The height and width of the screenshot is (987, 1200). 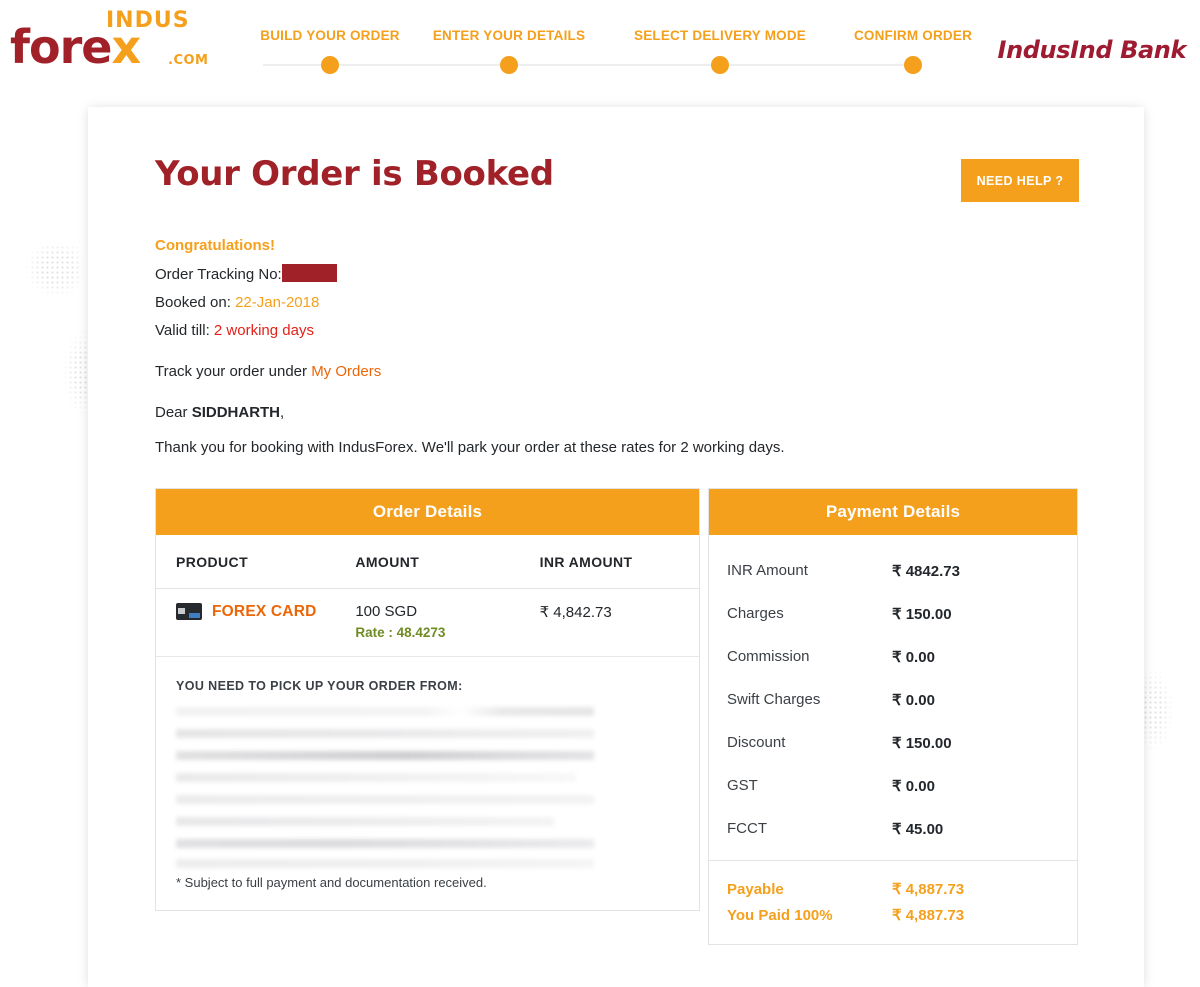 I want to click on payment-label-you-paid: You Paid 100%, so click(x=780, y=915).